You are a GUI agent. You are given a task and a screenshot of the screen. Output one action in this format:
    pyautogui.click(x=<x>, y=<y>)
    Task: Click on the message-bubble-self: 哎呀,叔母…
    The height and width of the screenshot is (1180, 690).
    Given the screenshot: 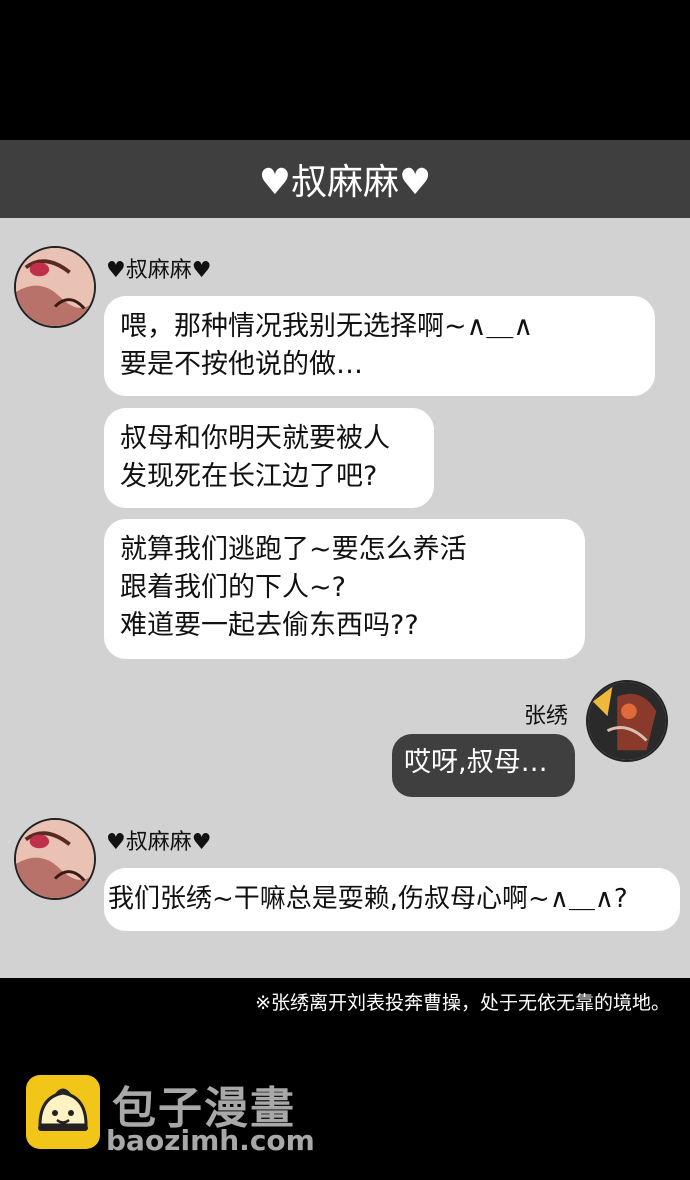 What is the action you would take?
    pyautogui.click(x=483, y=765)
    